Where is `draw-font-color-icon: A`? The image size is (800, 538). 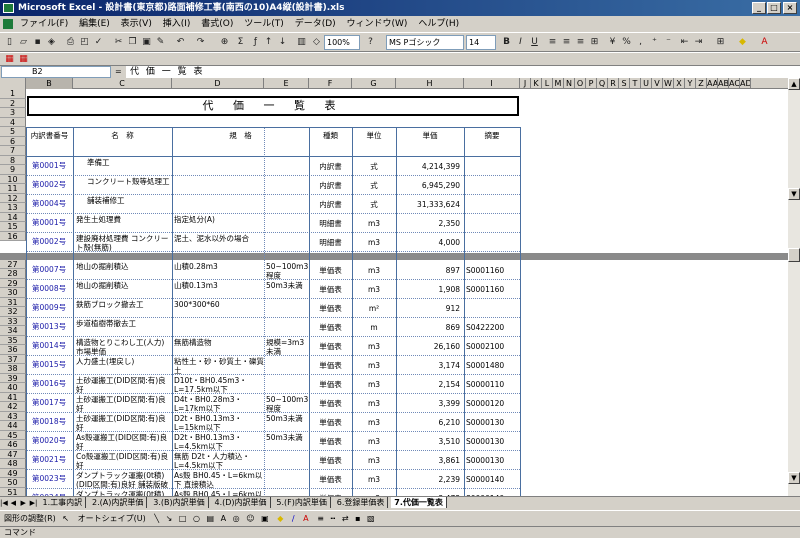 draw-font-color-icon: A is located at coordinates (302, 518).